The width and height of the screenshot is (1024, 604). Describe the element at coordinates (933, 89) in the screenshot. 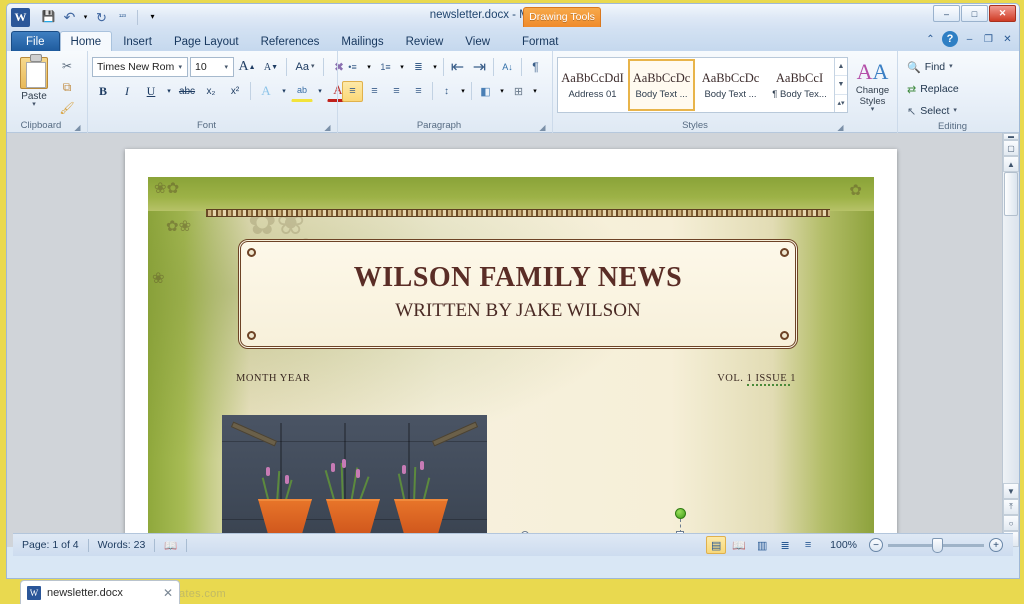

I see `replace-button: ⇄ Replace` at that location.